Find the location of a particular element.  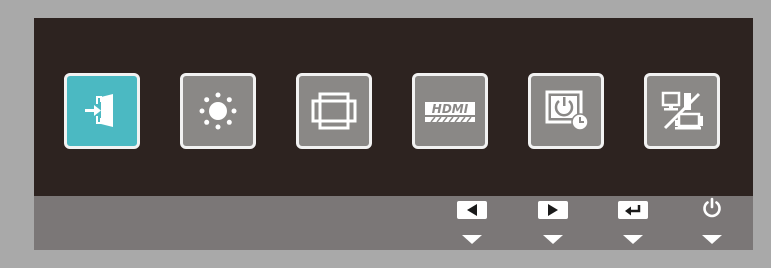

picture-size-icon is located at coordinates (334, 111).